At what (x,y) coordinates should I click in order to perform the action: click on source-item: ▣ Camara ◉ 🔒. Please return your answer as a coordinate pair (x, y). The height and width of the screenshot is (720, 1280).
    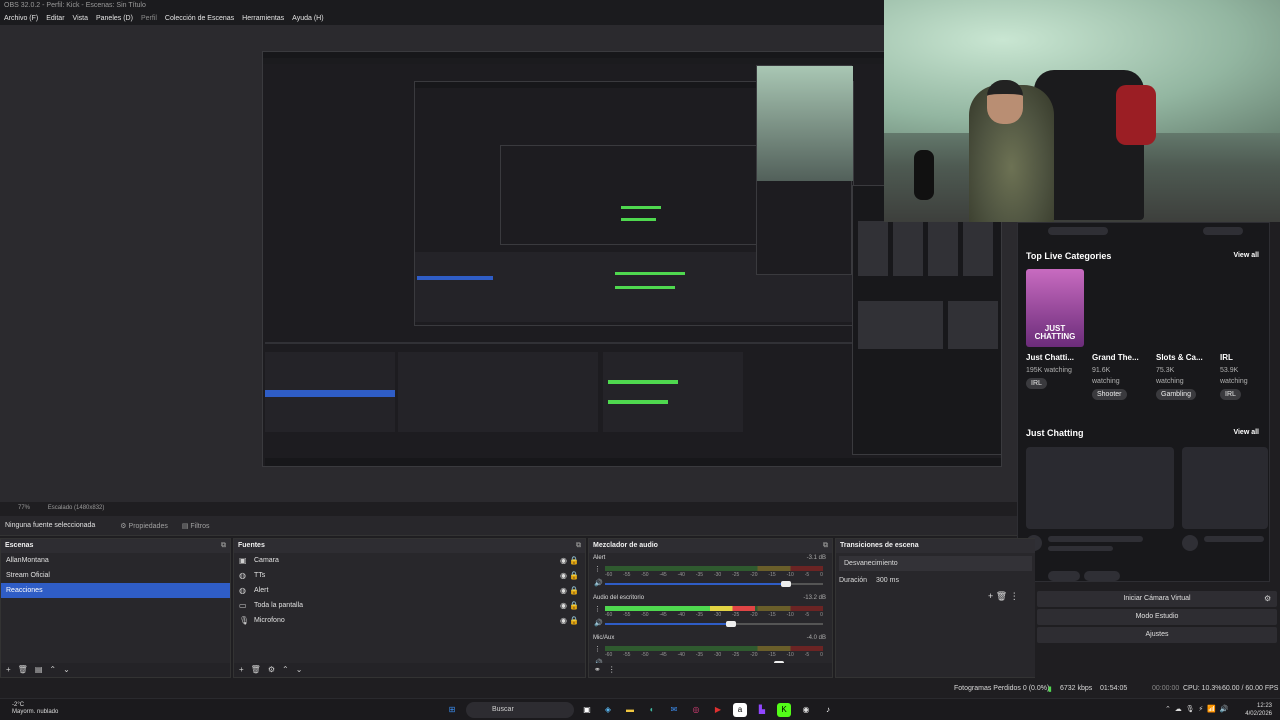
    Looking at the image, I should click on (409, 560).